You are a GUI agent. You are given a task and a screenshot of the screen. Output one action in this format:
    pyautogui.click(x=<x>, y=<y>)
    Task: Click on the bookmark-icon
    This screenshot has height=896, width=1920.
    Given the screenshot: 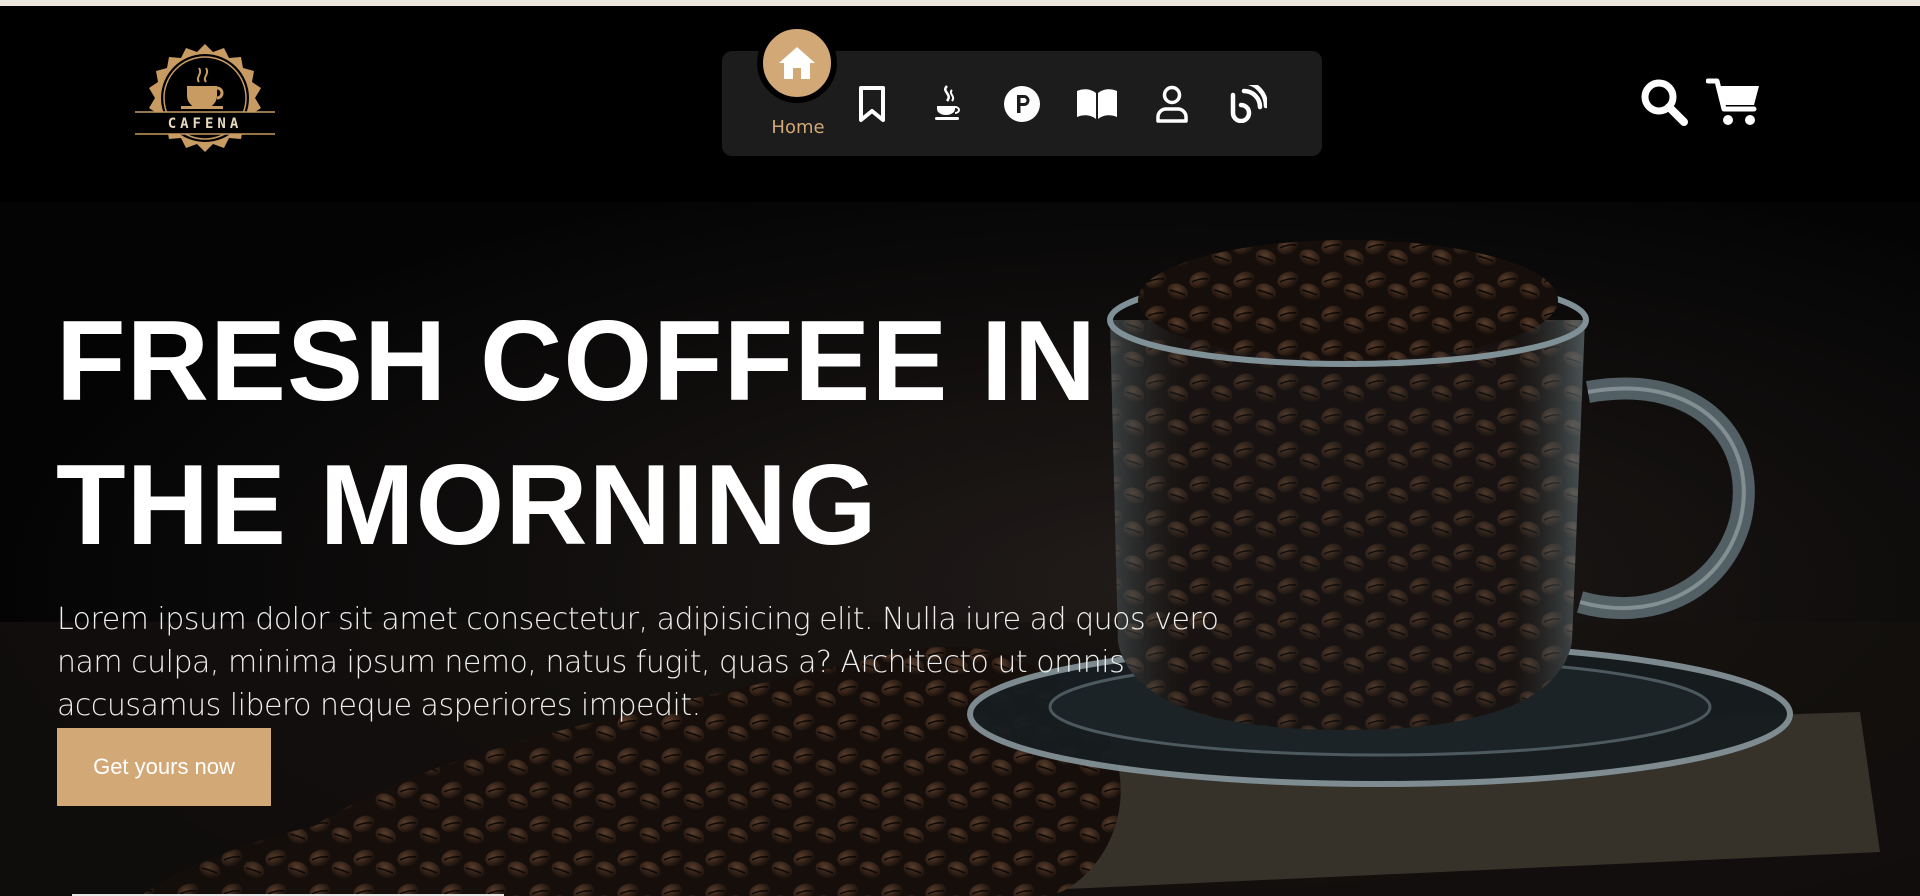 What is the action you would take?
    pyautogui.click(x=872, y=104)
    